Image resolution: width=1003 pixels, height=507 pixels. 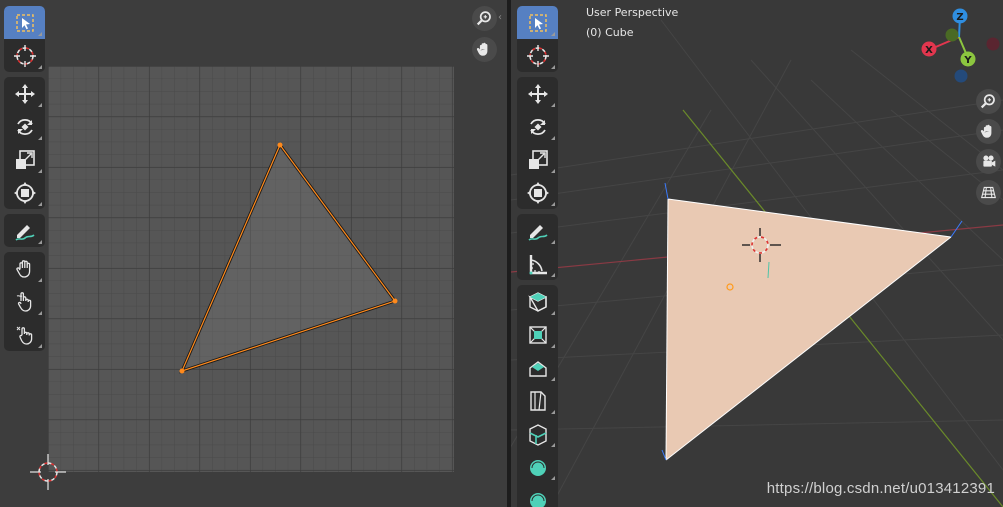 What do you see at coordinates (610, 32) in the screenshot?
I see `object-label: (0) Cube` at bounding box center [610, 32].